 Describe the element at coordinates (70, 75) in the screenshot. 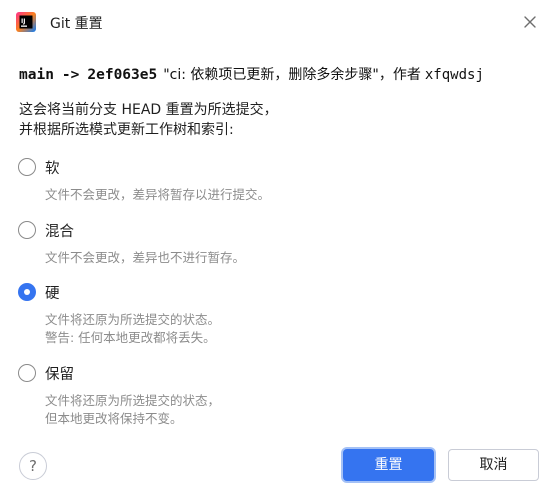

I see `arrow-text: ->` at that location.